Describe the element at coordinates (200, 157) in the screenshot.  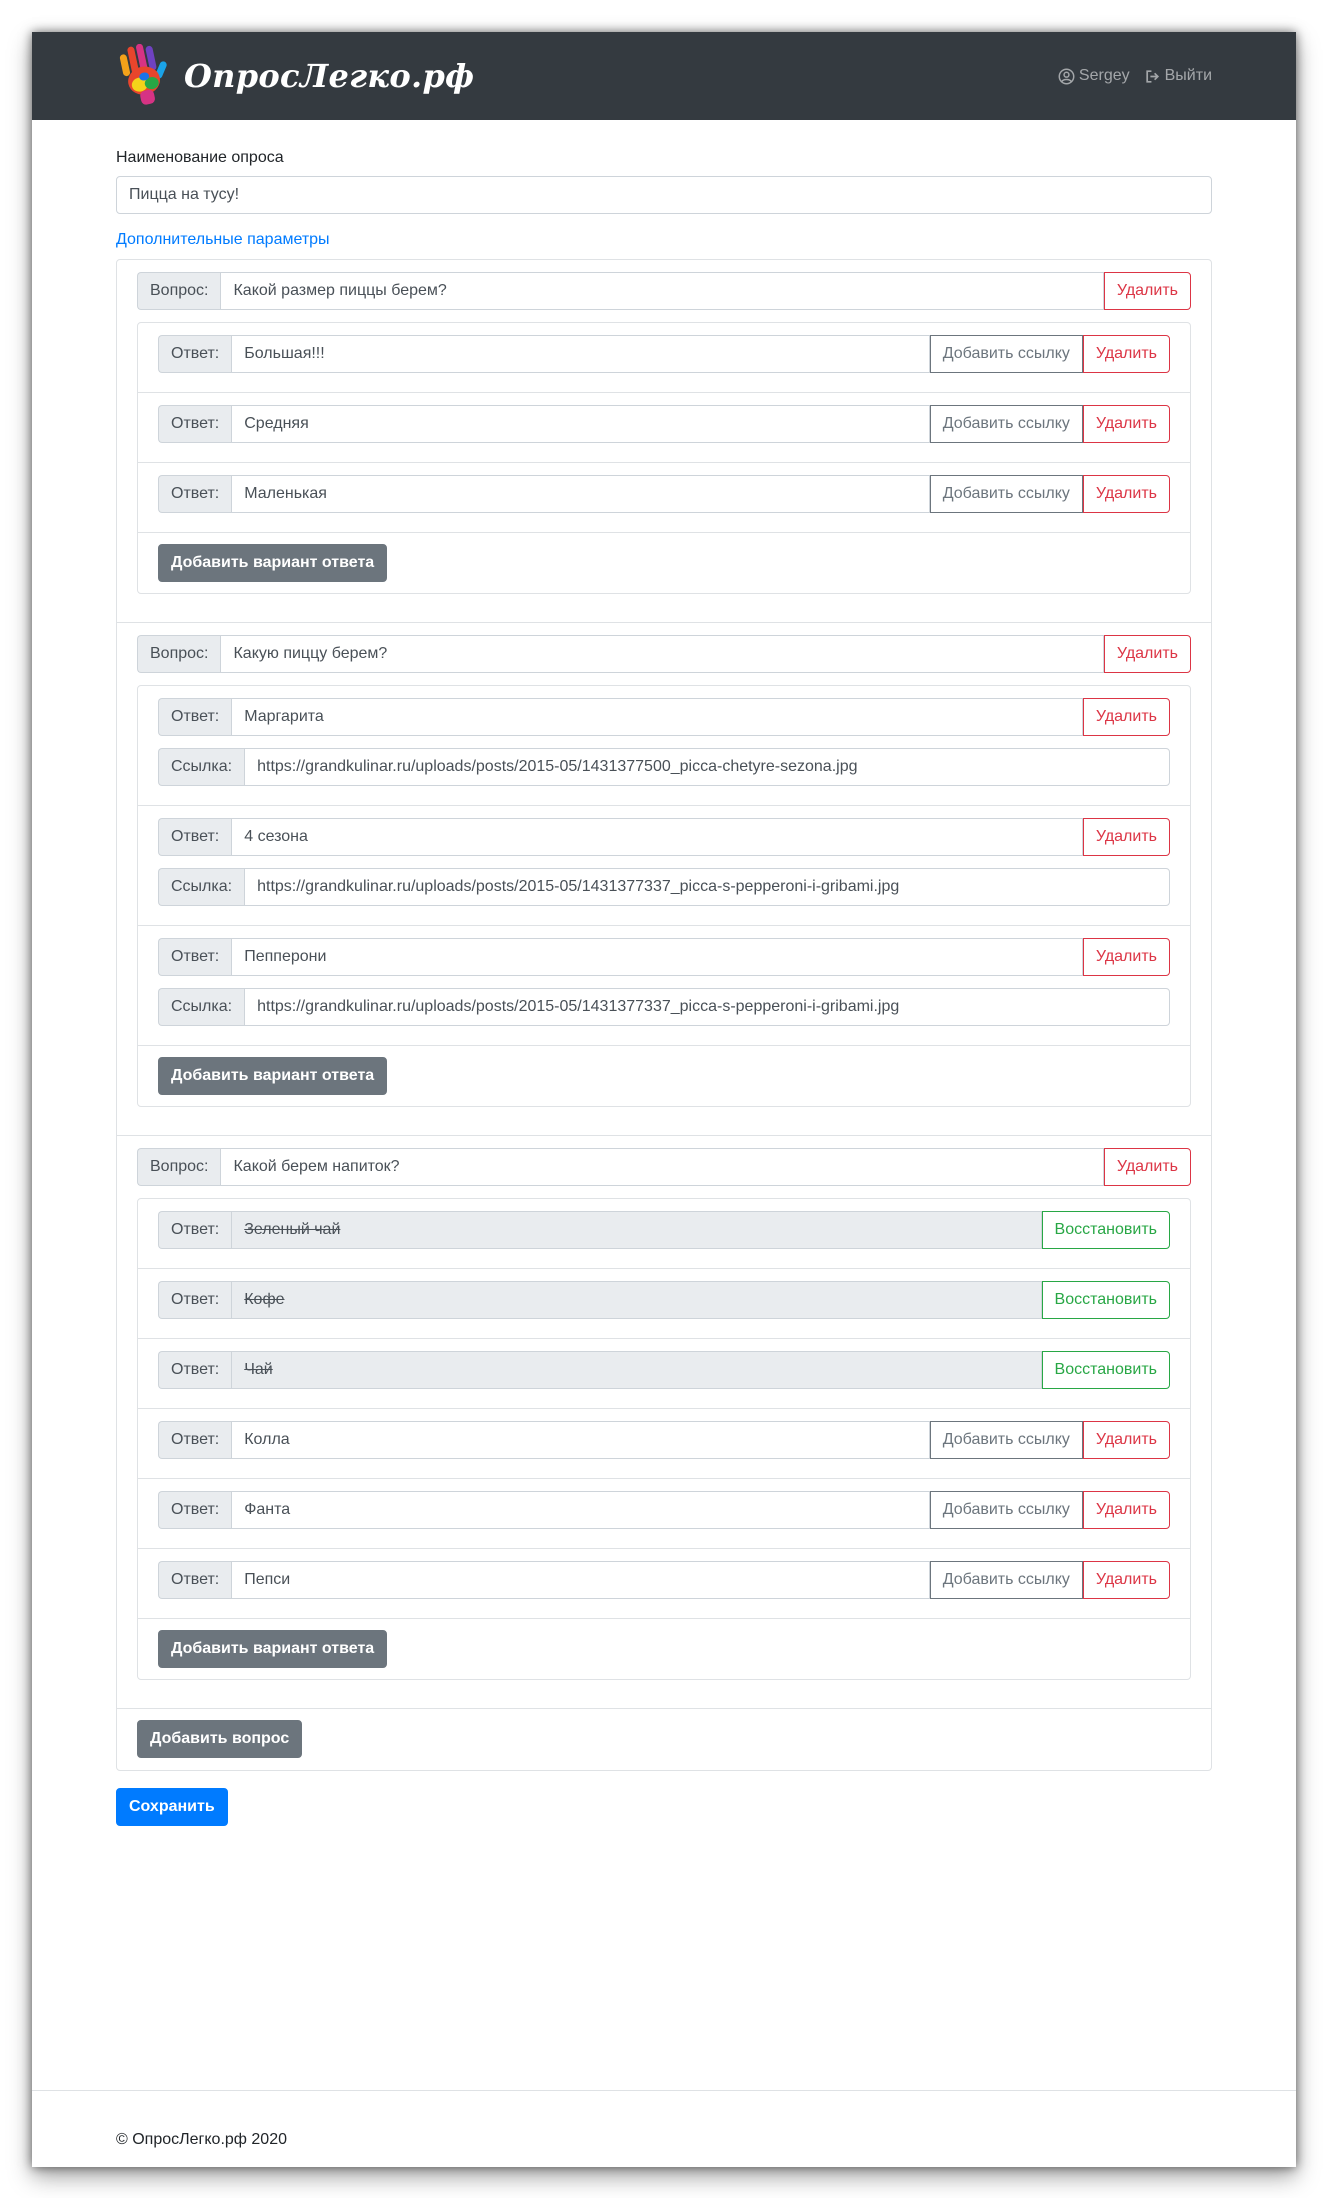
I see `survey-name-label: Наименование опроса` at that location.